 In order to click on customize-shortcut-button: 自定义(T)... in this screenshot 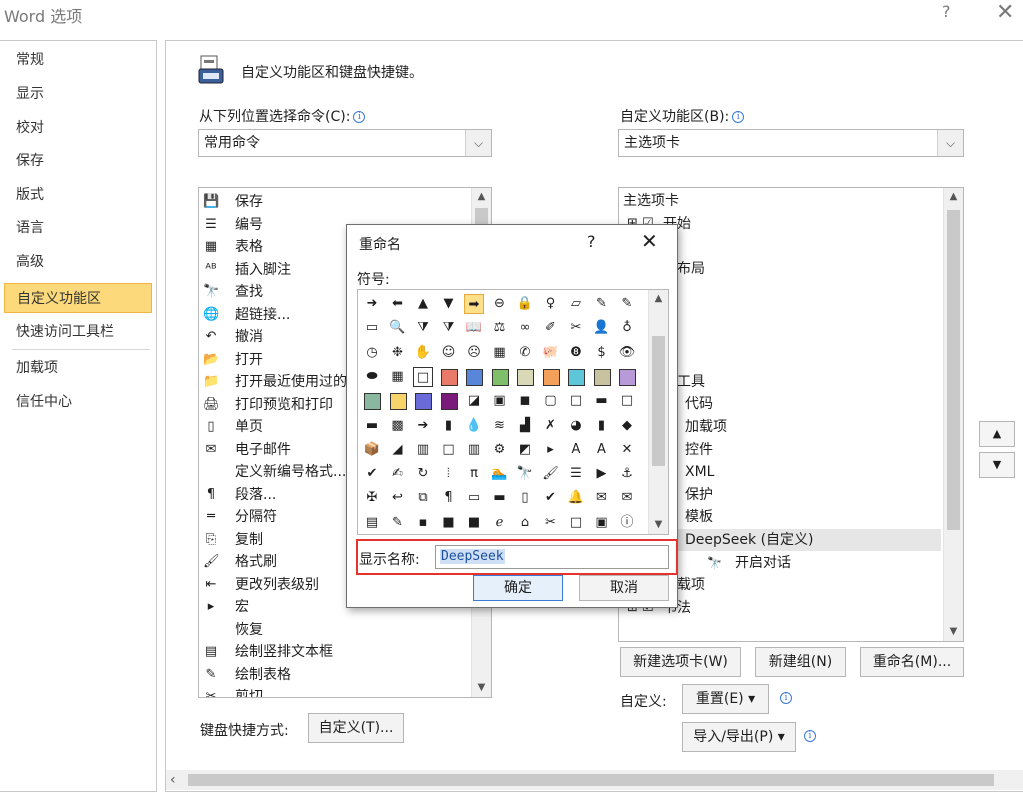, I will do `click(356, 728)`.